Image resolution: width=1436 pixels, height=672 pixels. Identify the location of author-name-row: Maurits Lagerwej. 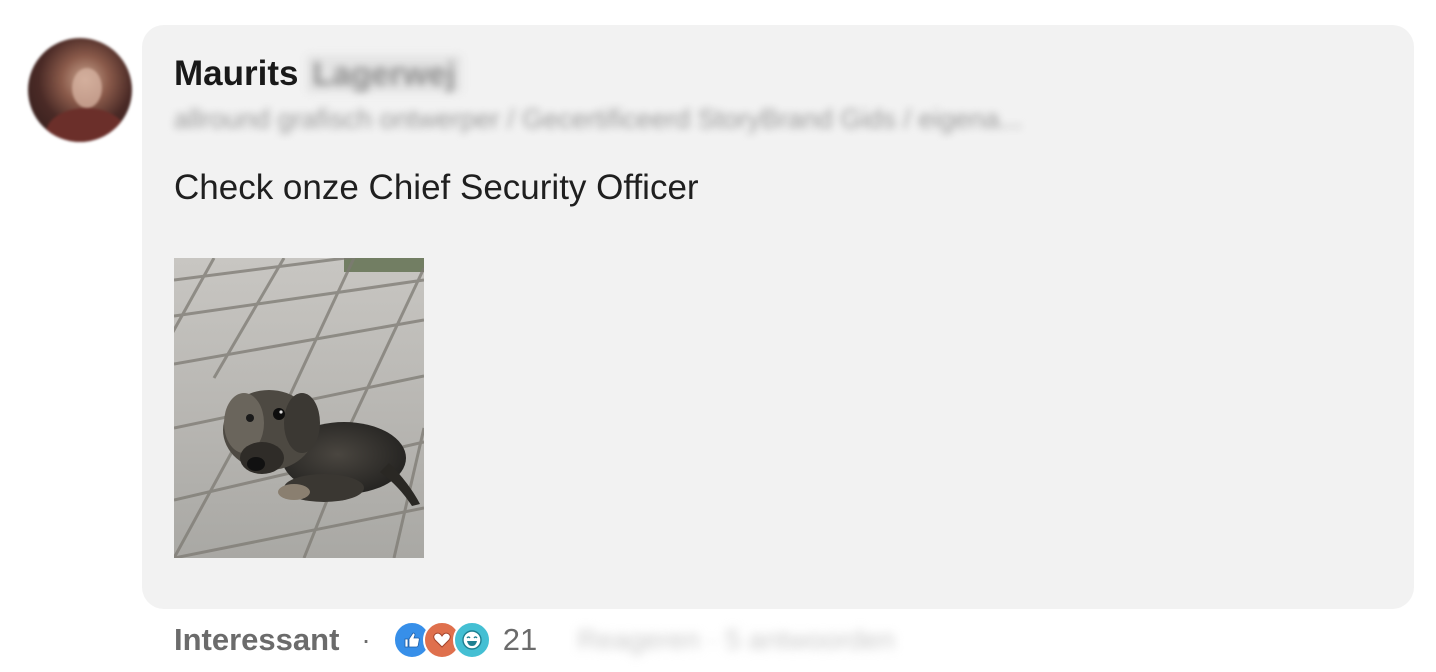
(318, 74).